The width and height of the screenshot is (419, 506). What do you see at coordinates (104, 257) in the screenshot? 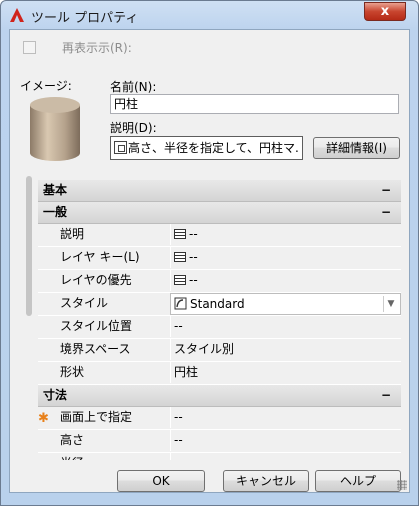
I see `property-key: レイヤ キー(L)` at bounding box center [104, 257].